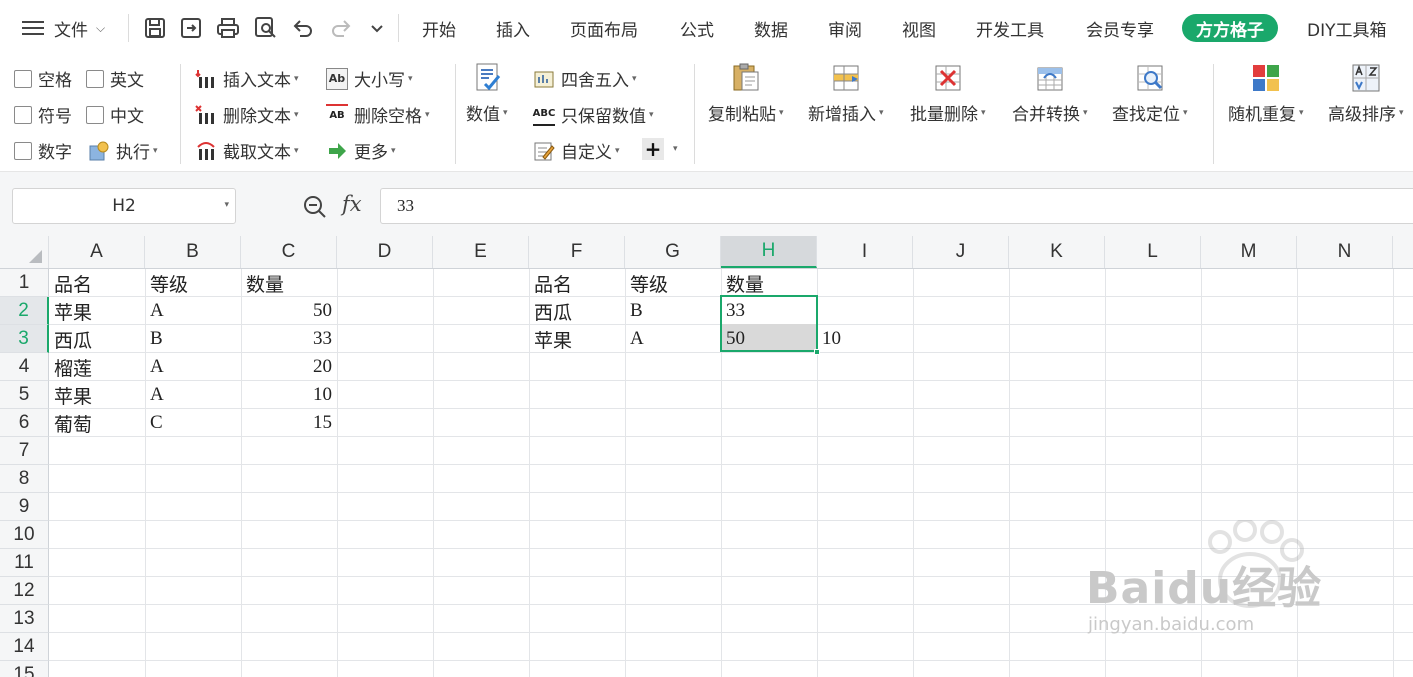 The height and width of the screenshot is (677, 1413). Describe the element at coordinates (73, 339) in the screenshot. I see `cell-a3: 西瓜` at that location.